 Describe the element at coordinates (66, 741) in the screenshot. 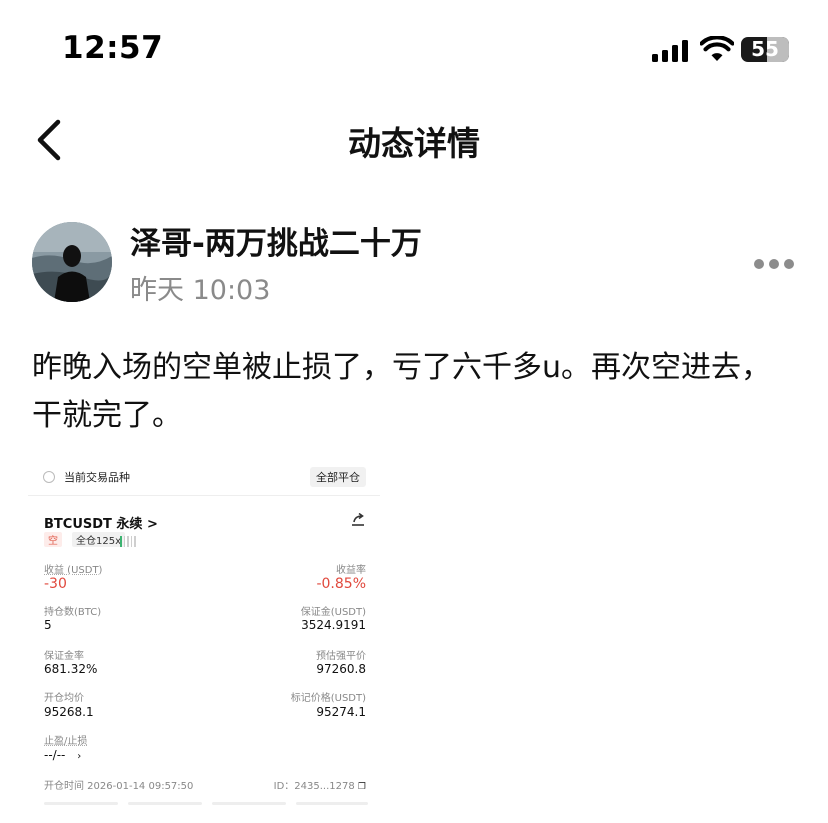

I see `tpsl-label: 止盈/止损` at that location.